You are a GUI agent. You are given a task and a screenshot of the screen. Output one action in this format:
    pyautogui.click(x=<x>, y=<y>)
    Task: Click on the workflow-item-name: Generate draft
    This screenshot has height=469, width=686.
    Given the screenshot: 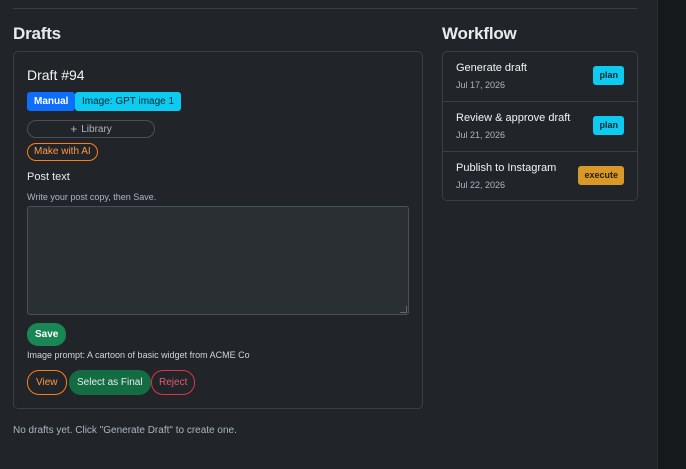 What is the action you would take?
    pyautogui.click(x=491, y=68)
    